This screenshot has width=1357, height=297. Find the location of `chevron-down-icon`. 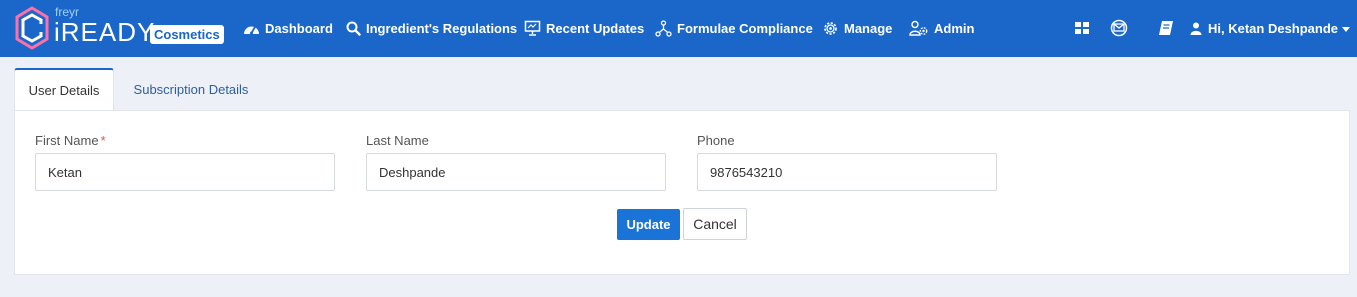

chevron-down-icon is located at coordinates (1346, 29).